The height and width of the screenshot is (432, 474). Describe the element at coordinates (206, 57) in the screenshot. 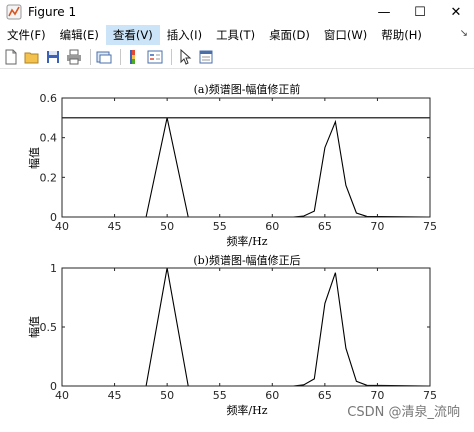

I see `property-editor-icon` at that location.